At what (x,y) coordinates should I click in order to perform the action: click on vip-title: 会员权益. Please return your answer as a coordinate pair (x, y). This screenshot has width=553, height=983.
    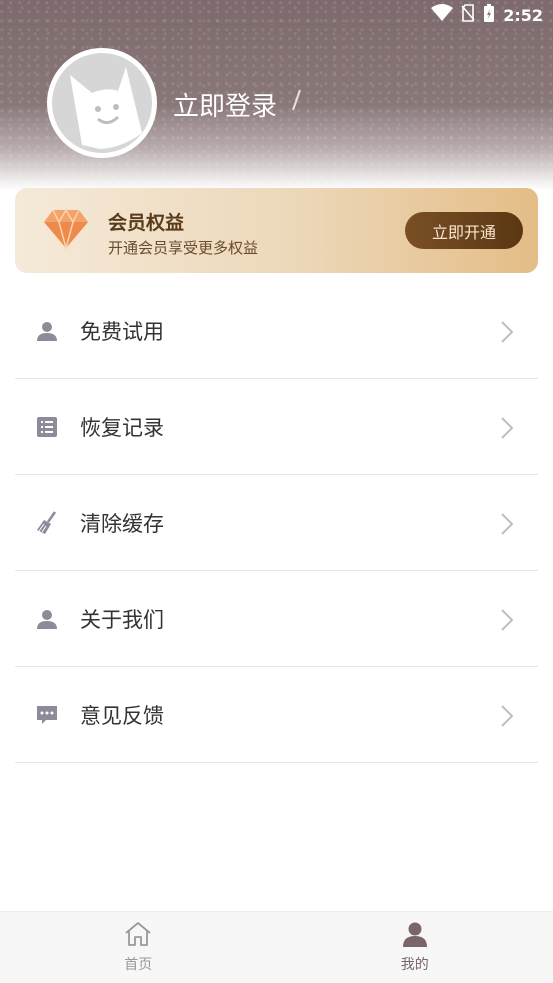
    Looking at the image, I should click on (146, 223).